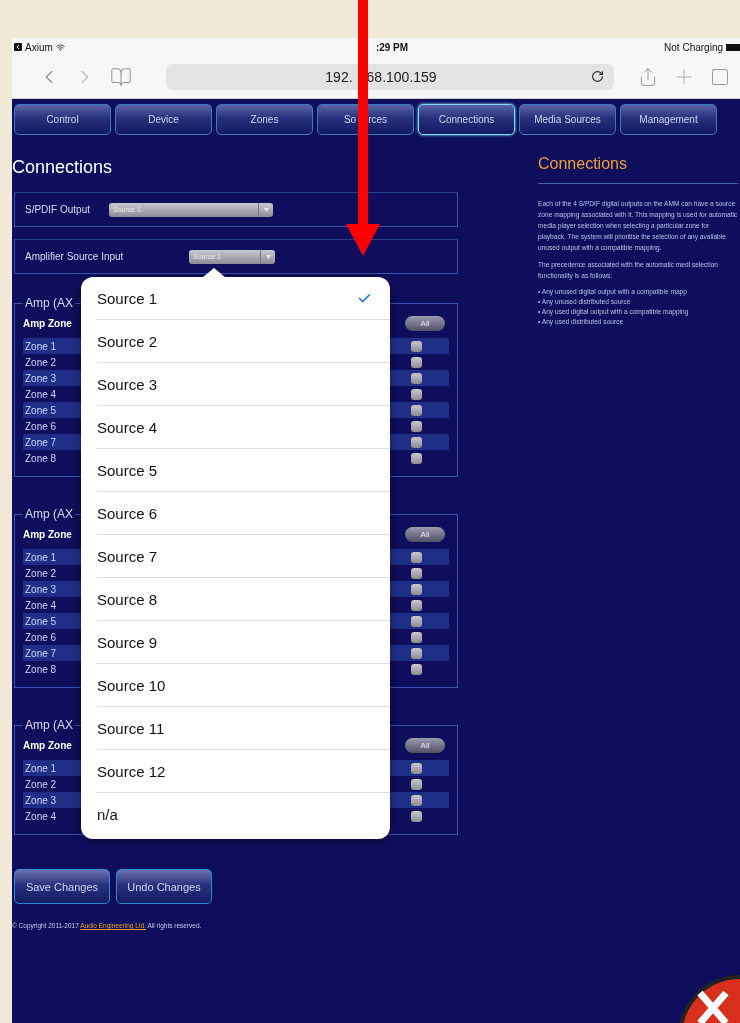 The height and width of the screenshot is (1023, 740). Describe the element at coordinates (720, 77) in the screenshot. I see `tabs-icon` at that location.